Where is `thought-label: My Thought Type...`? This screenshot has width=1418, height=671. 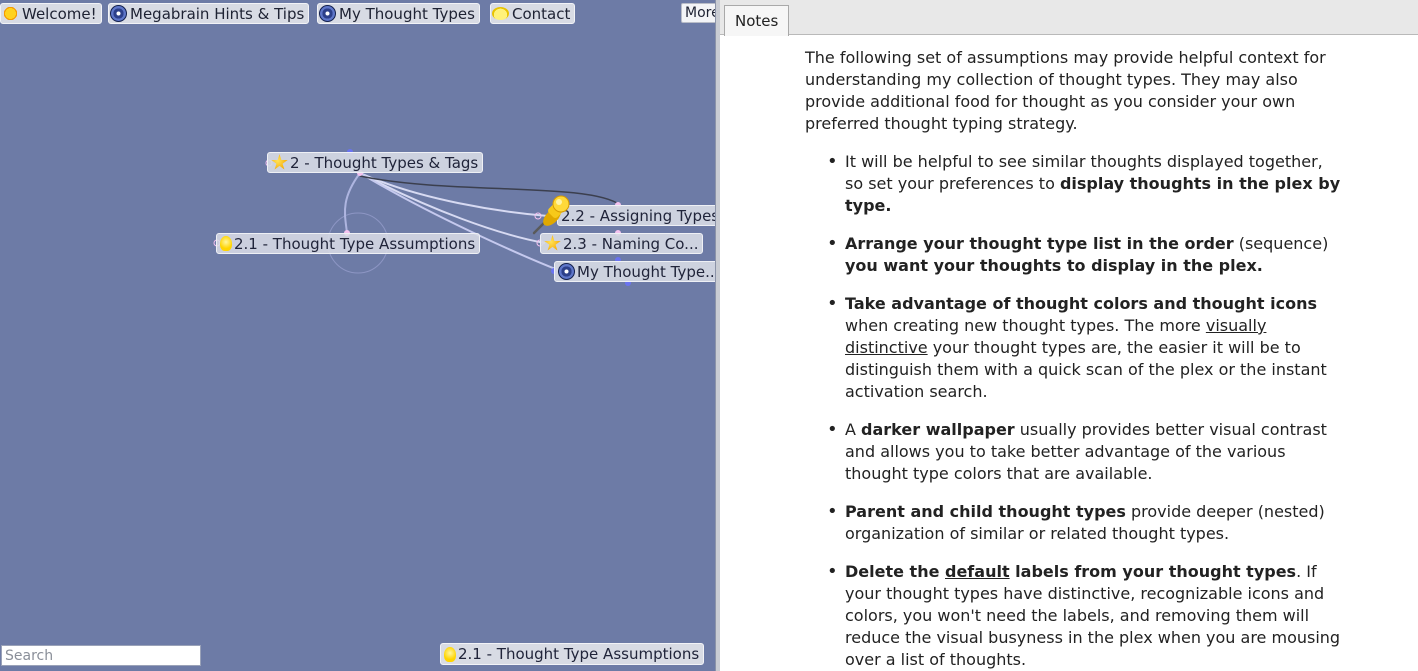 thought-label: My Thought Type... is located at coordinates (648, 271).